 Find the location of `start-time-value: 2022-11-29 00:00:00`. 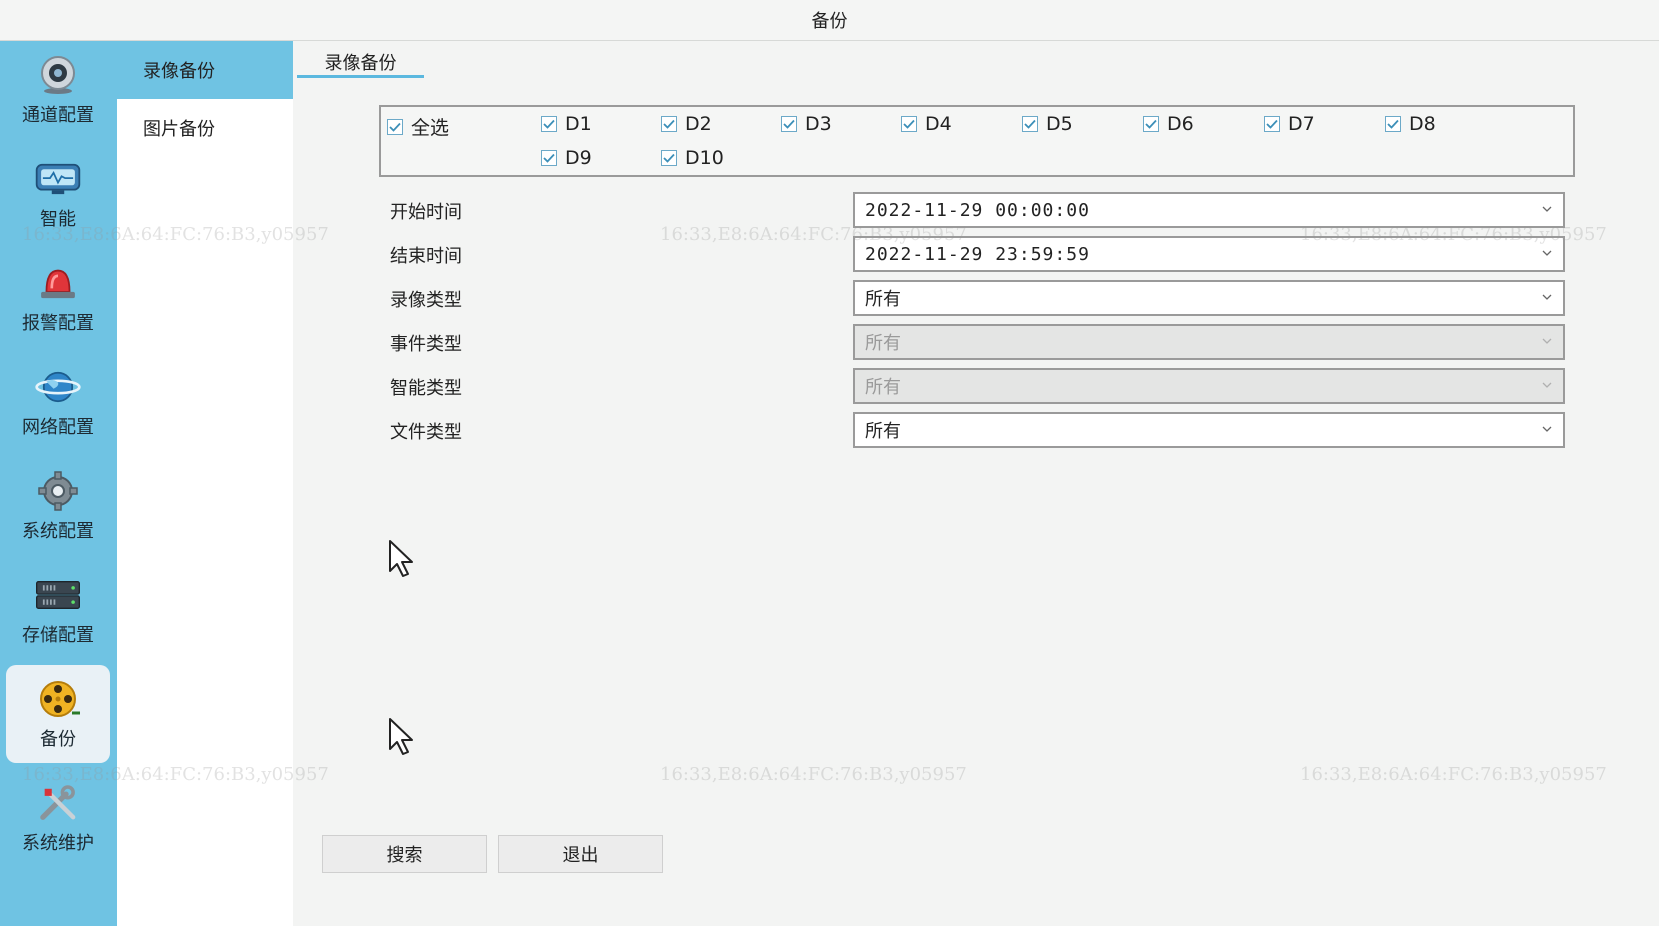

start-time-value: 2022-11-29 00:00:00 is located at coordinates (977, 210).